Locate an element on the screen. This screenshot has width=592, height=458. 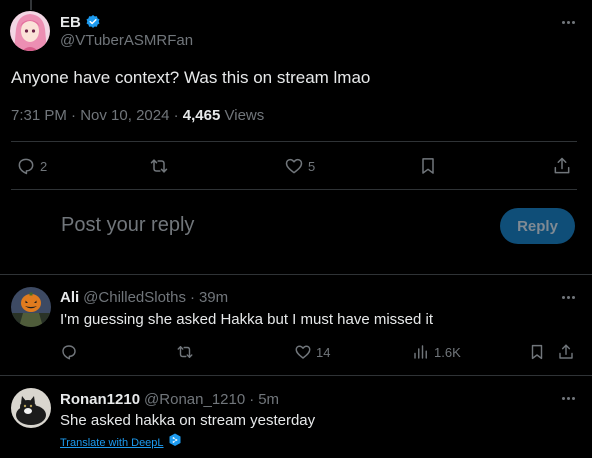
verified-badge-icon is located at coordinates (93, 22).